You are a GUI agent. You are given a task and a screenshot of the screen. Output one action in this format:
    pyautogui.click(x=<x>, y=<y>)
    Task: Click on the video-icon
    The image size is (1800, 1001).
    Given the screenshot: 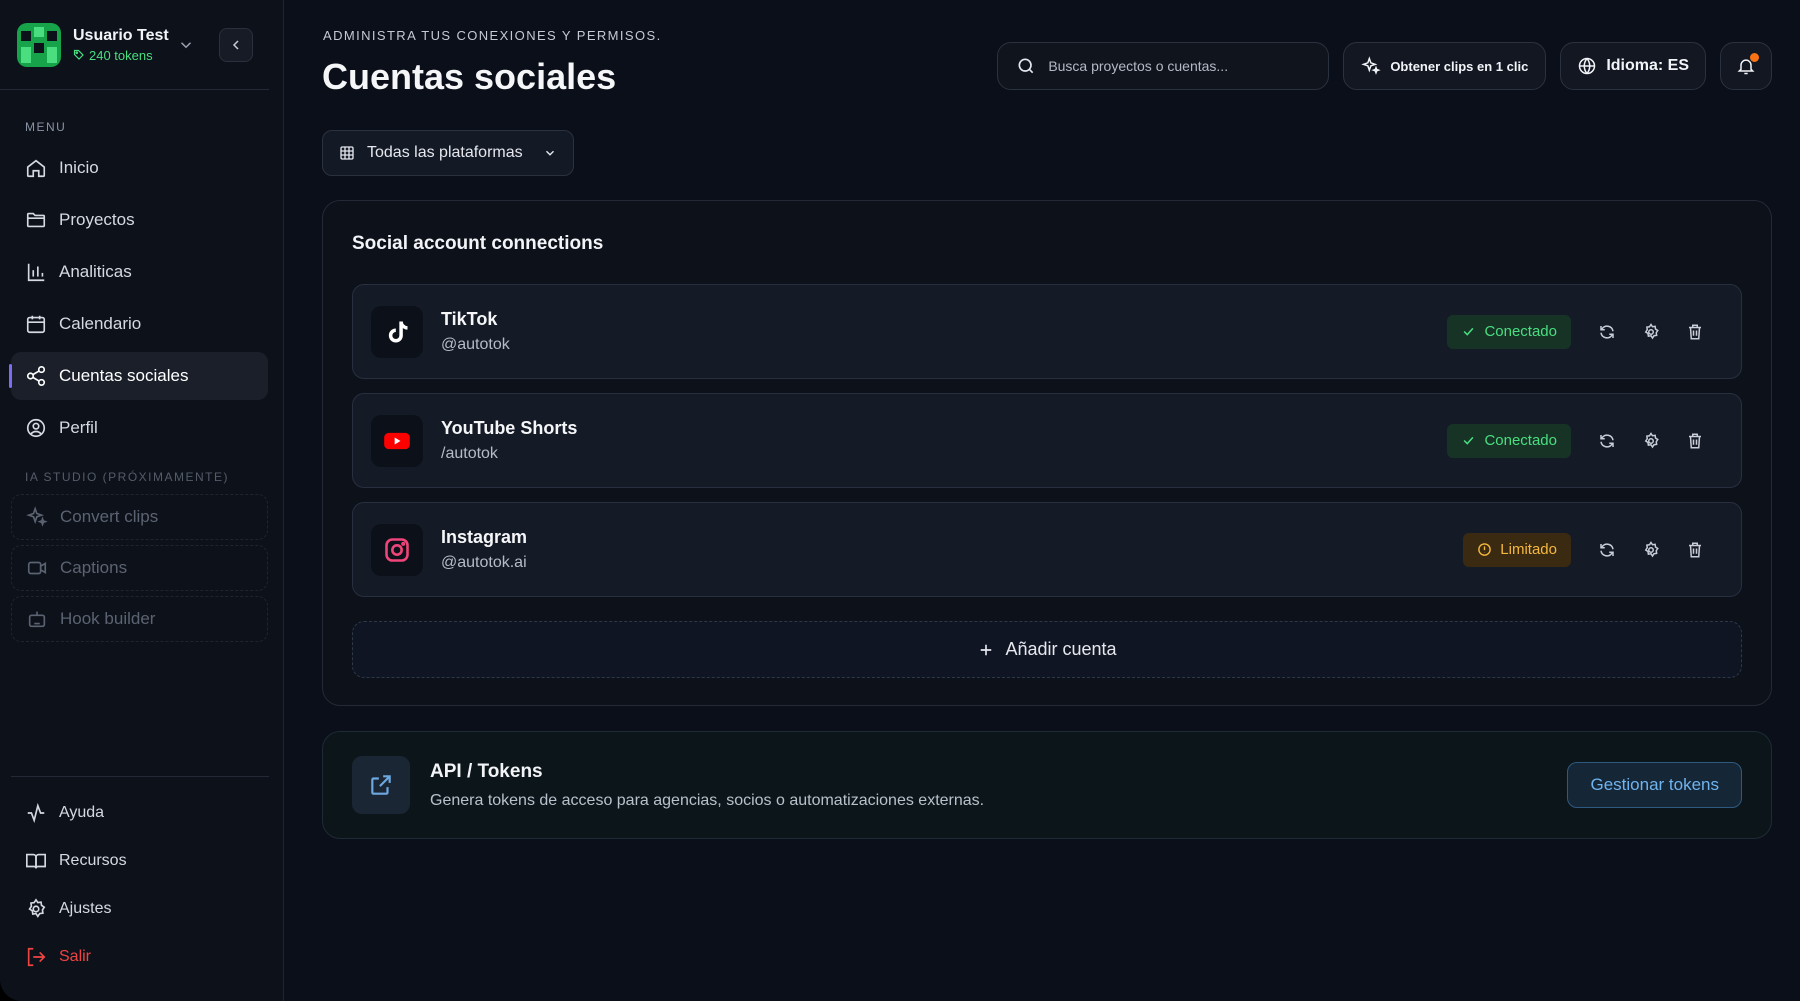 What is the action you would take?
    pyautogui.click(x=37, y=568)
    